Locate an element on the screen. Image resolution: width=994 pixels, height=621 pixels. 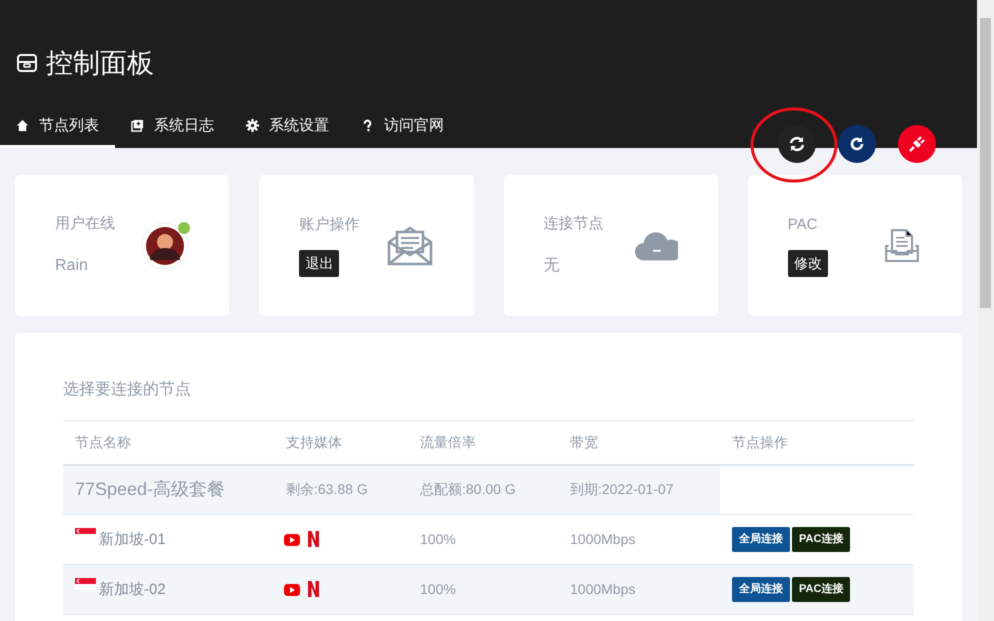
sync-icon is located at coordinates (797, 144).